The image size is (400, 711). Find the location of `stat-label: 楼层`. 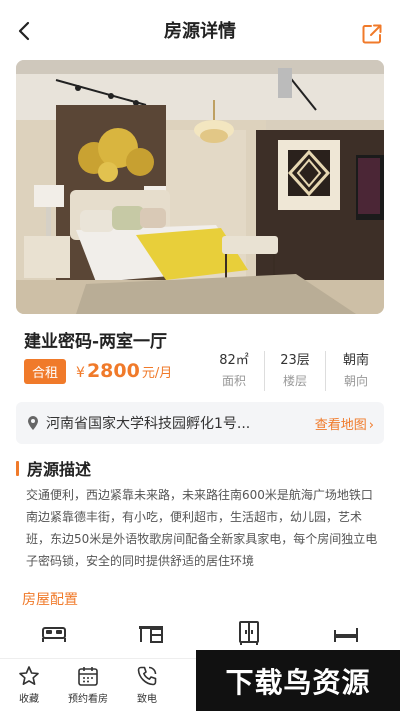

stat-label: 楼层 is located at coordinates (294, 381).